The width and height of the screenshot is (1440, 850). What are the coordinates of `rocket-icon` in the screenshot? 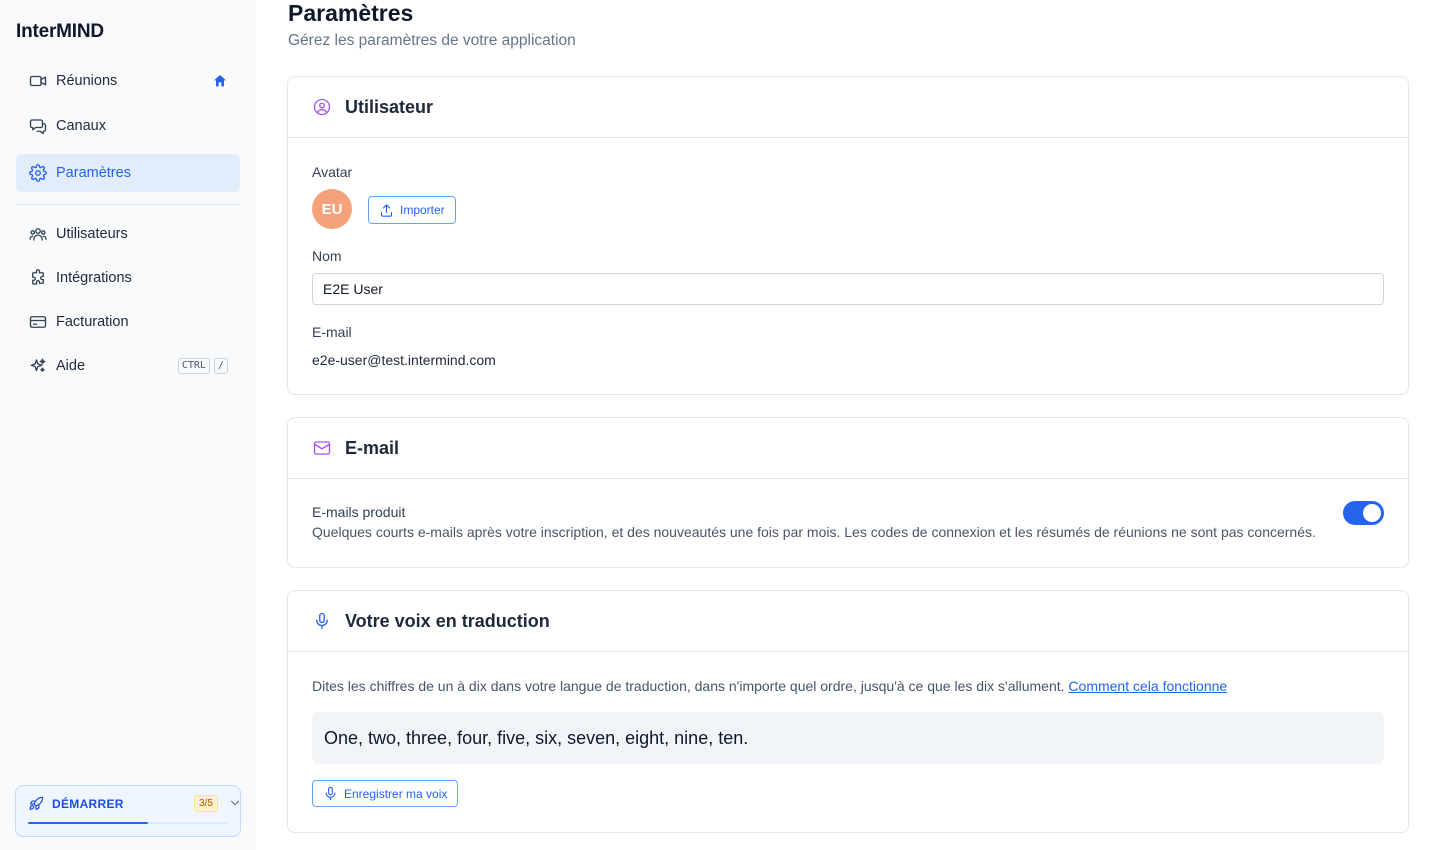 It's located at (36, 804).